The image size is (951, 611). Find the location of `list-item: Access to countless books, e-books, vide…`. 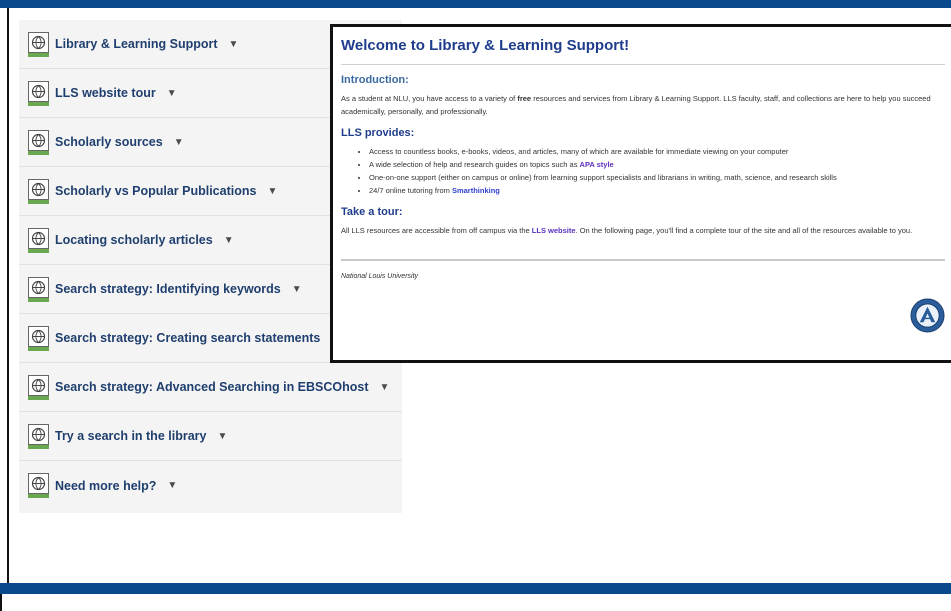

list-item: Access to countless books, e-books, vide… is located at coordinates (660, 151).